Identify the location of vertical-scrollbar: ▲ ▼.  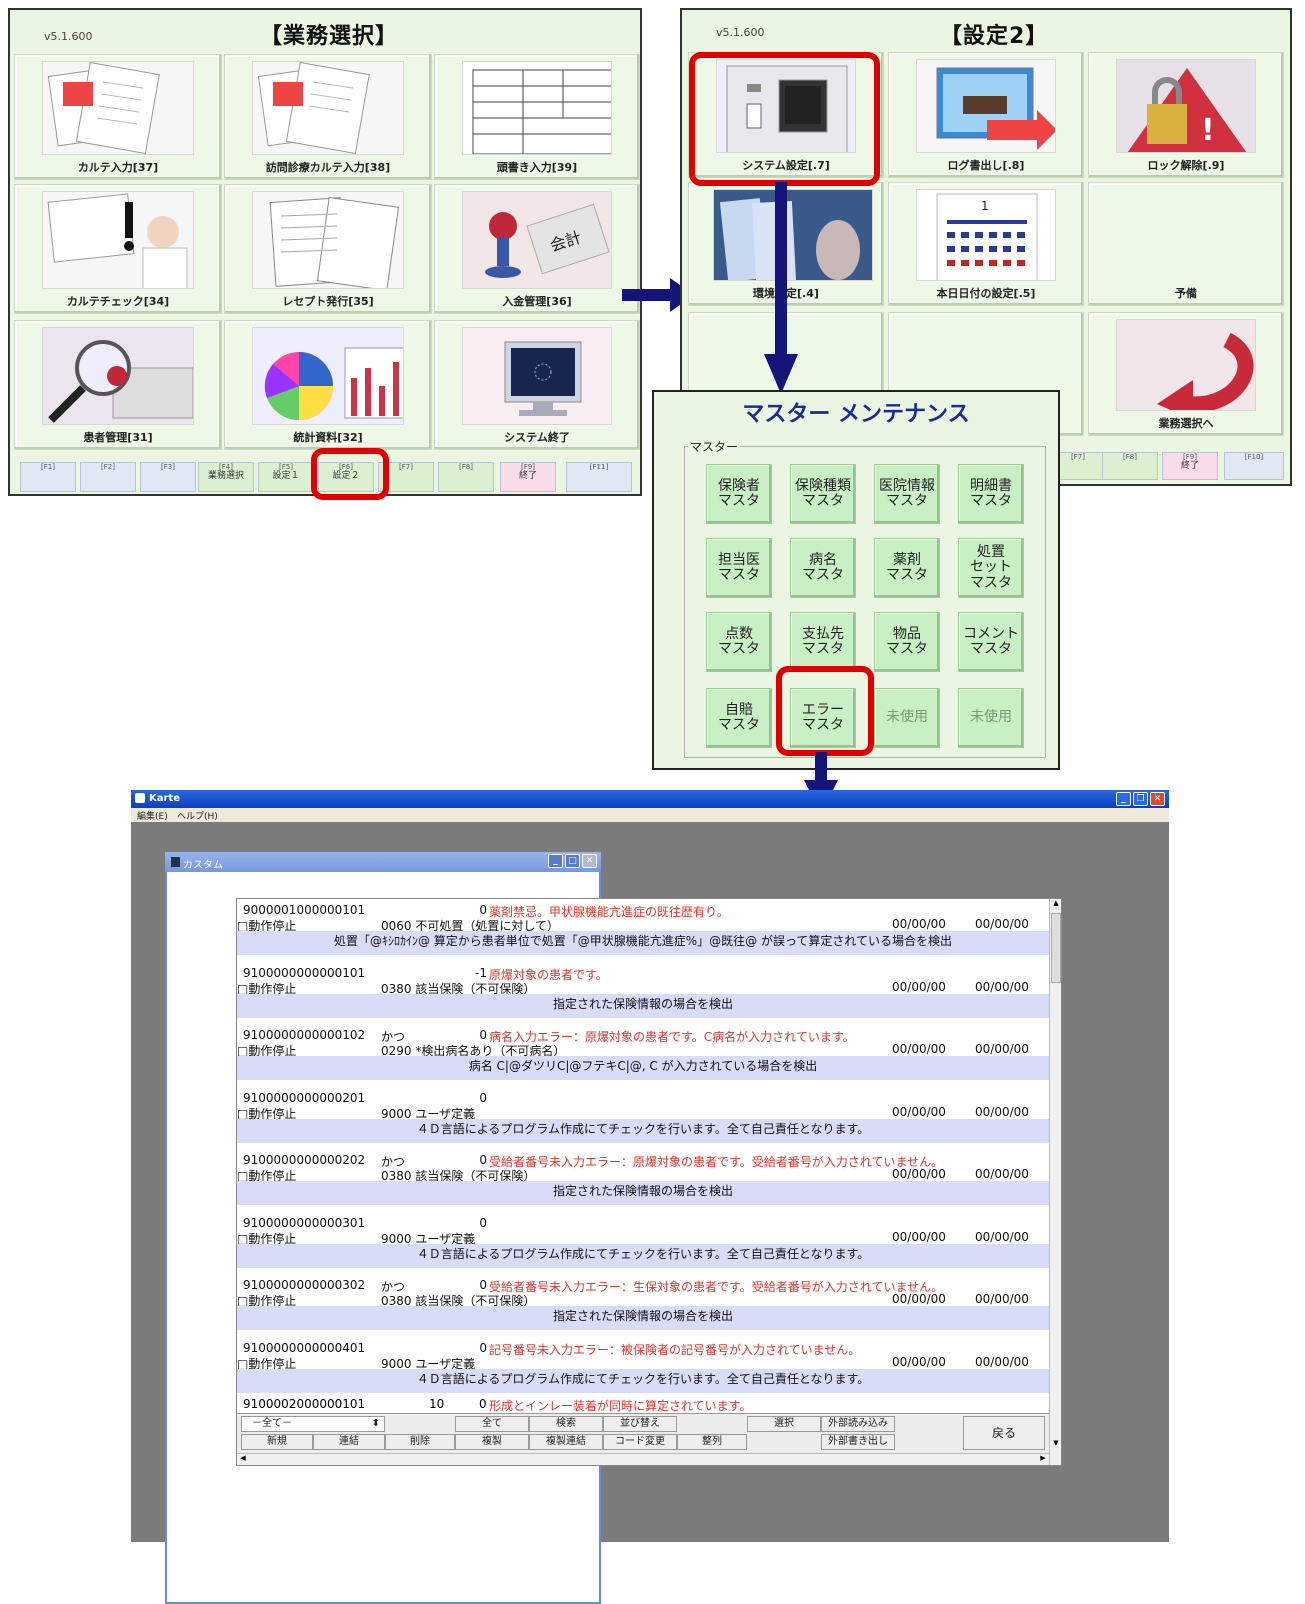
(1055, 1182).